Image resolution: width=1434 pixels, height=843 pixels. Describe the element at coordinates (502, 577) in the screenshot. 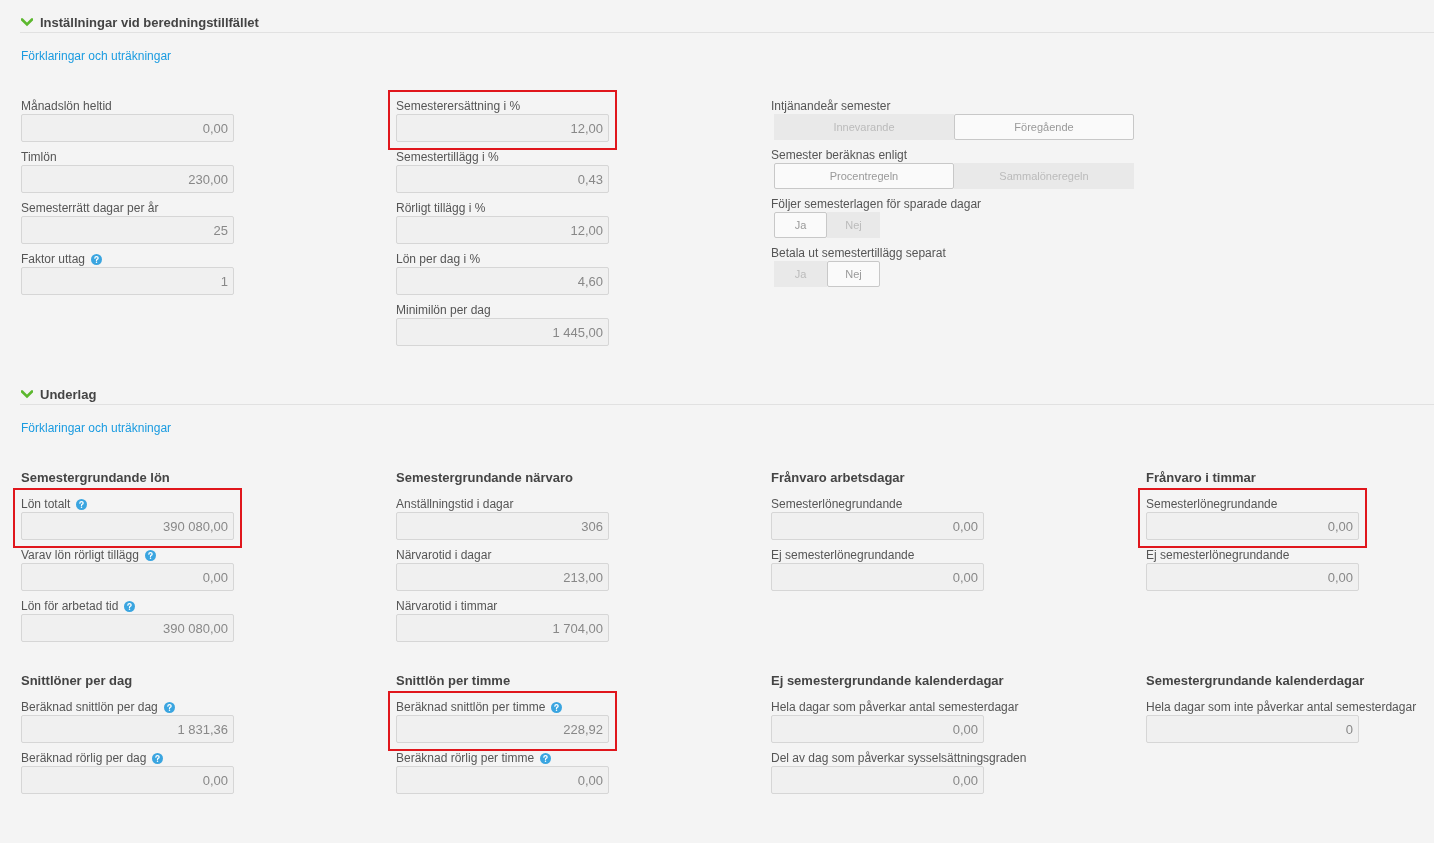

I see `input-field: 213,00` at that location.